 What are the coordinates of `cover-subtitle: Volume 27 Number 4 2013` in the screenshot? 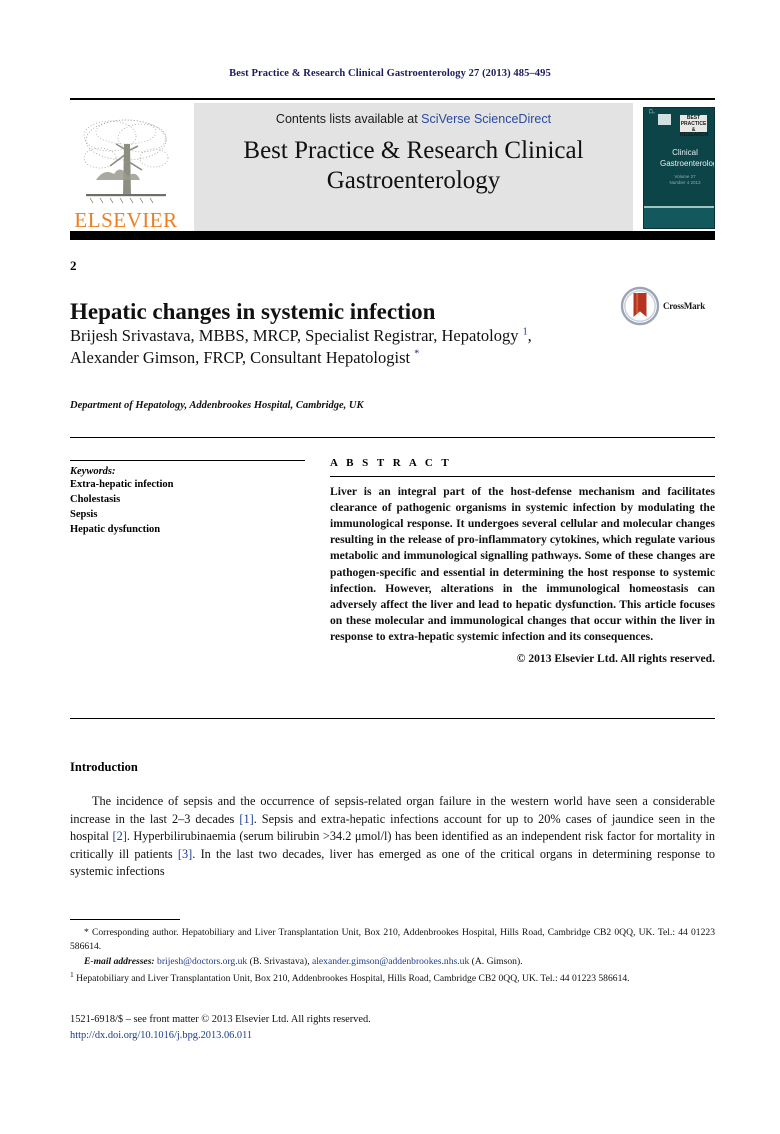 It's located at (685, 180).